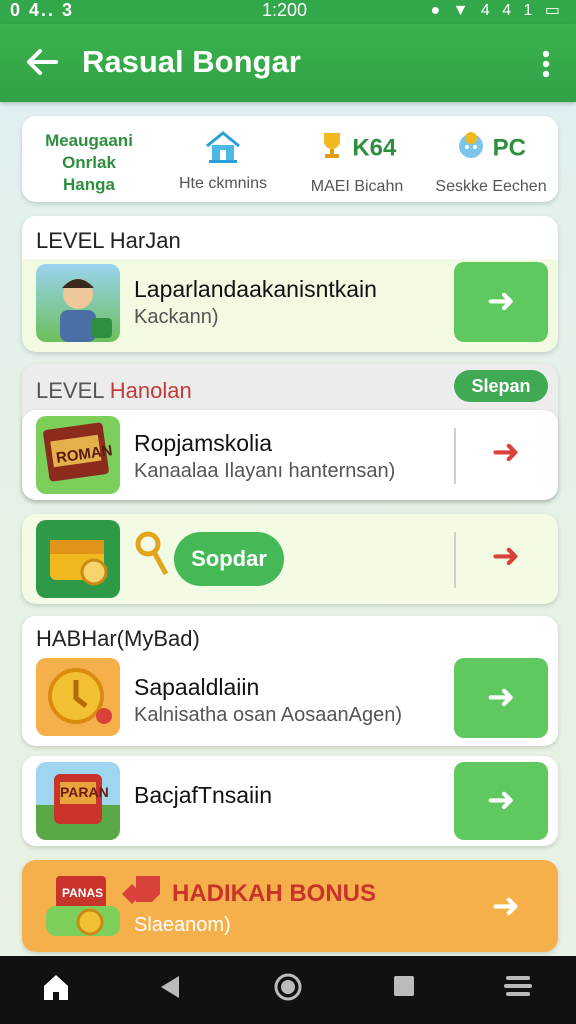 The height and width of the screenshot is (1024, 576). What do you see at coordinates (290, 801) in the screenshot?
I see `list-item-bacjaftnsaiin: PARAN BacjafTnsaiin ➜` at bounding box center [290, 801].